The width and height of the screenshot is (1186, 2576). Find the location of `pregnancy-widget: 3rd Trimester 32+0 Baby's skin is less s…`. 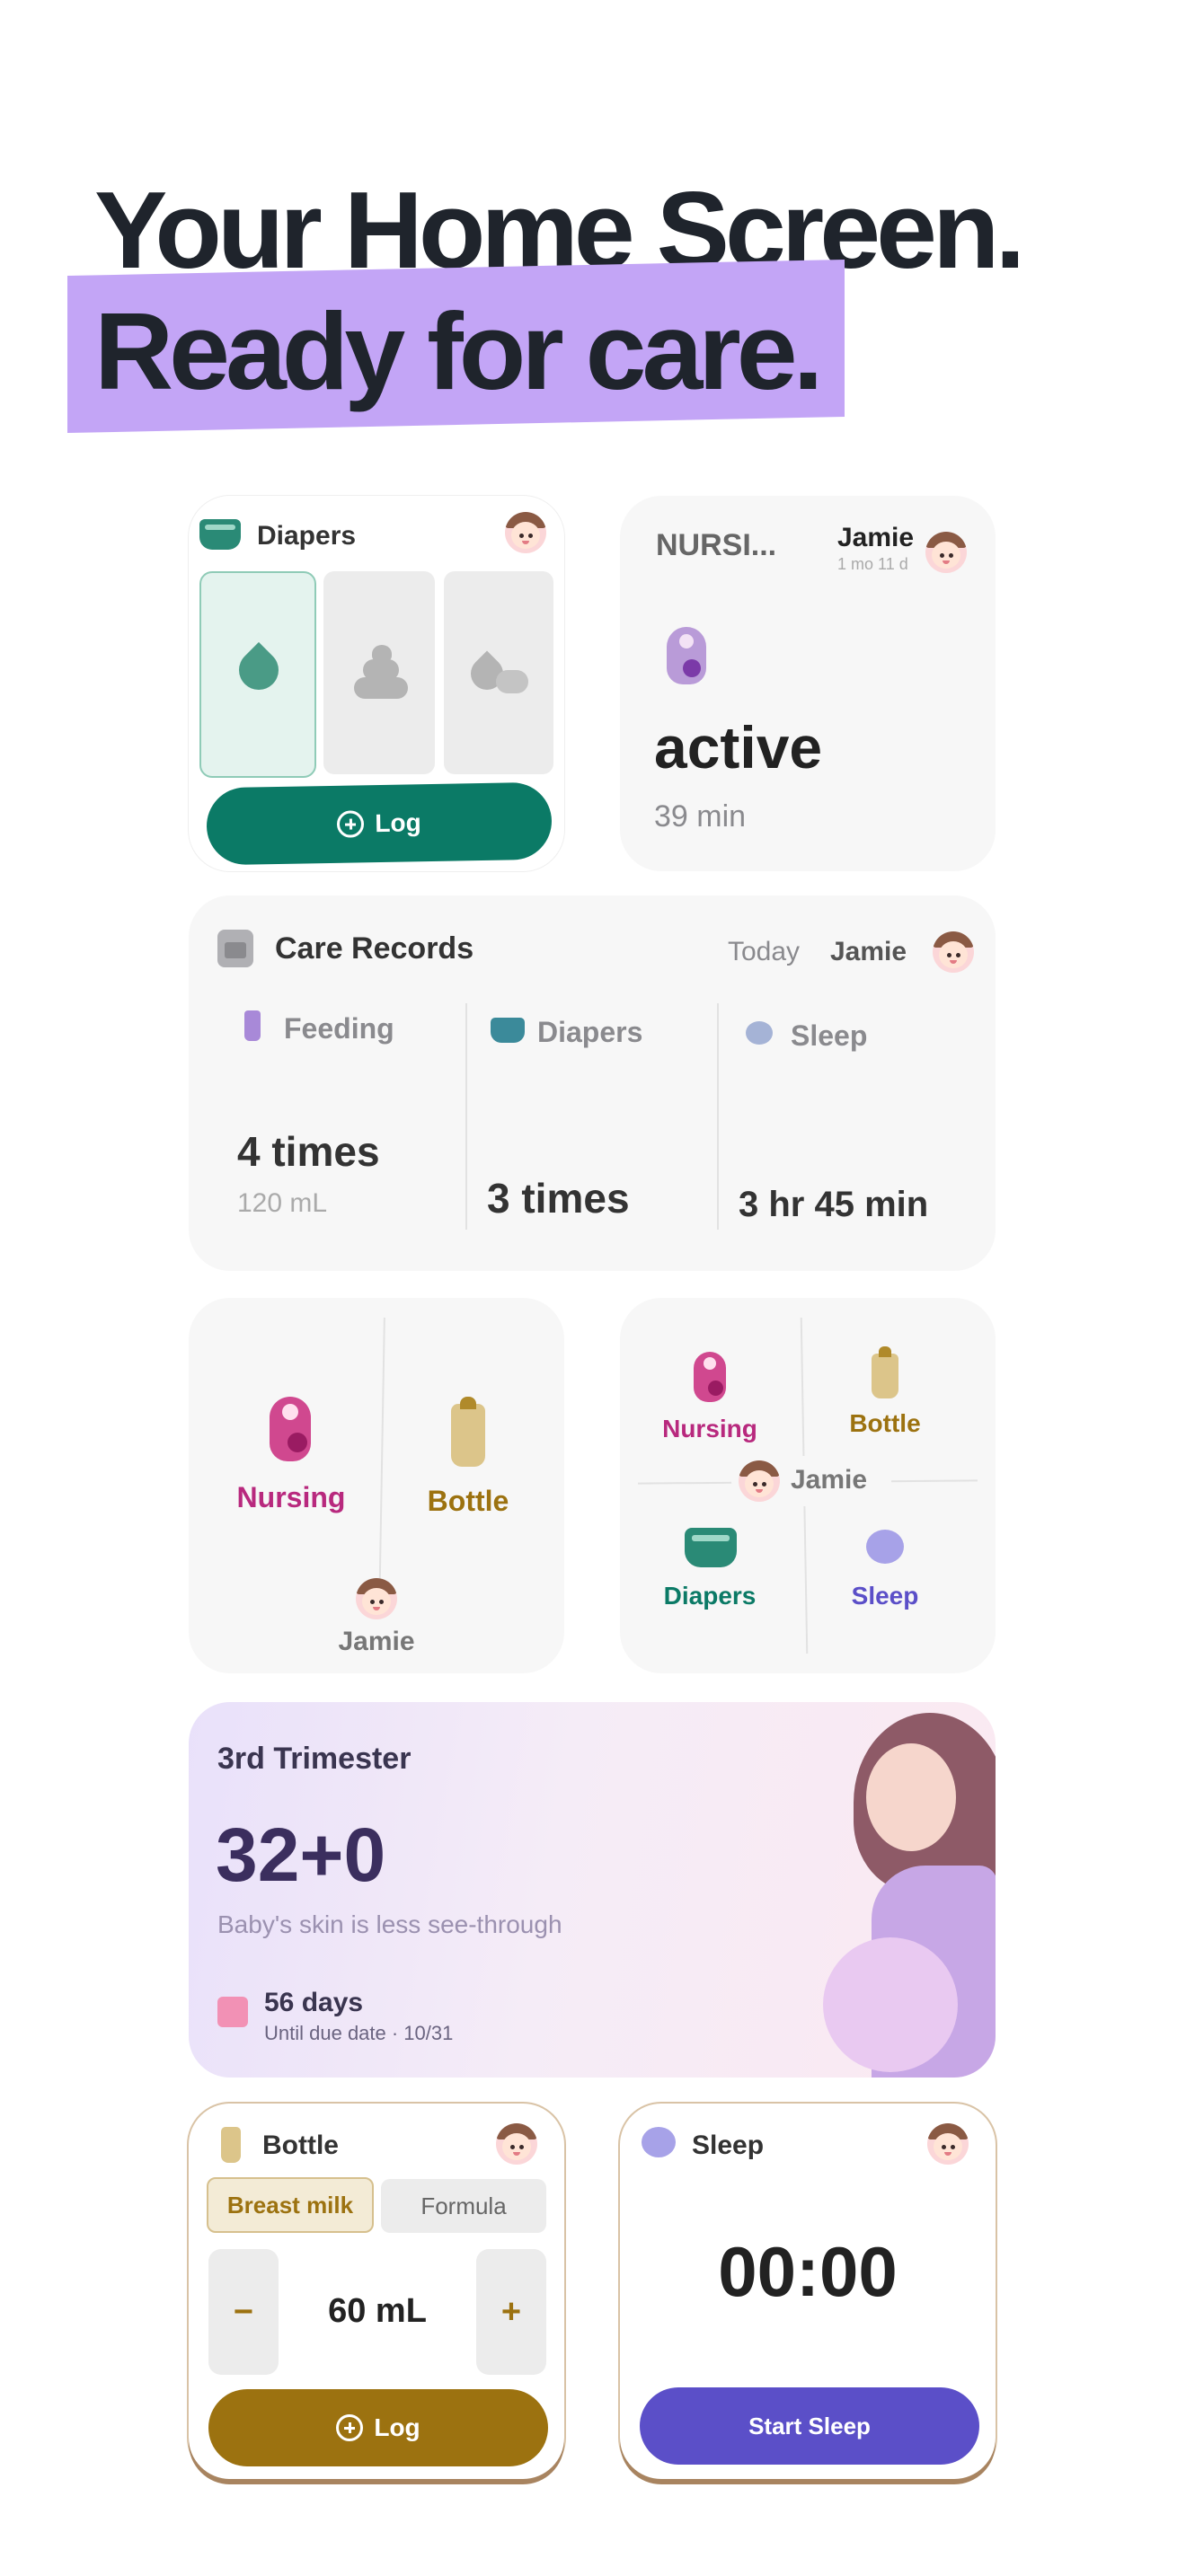

pregnancy-widget: 3rd Trimester 32+0 Baby's skin is less s… is located at coordinates (592, 1890).